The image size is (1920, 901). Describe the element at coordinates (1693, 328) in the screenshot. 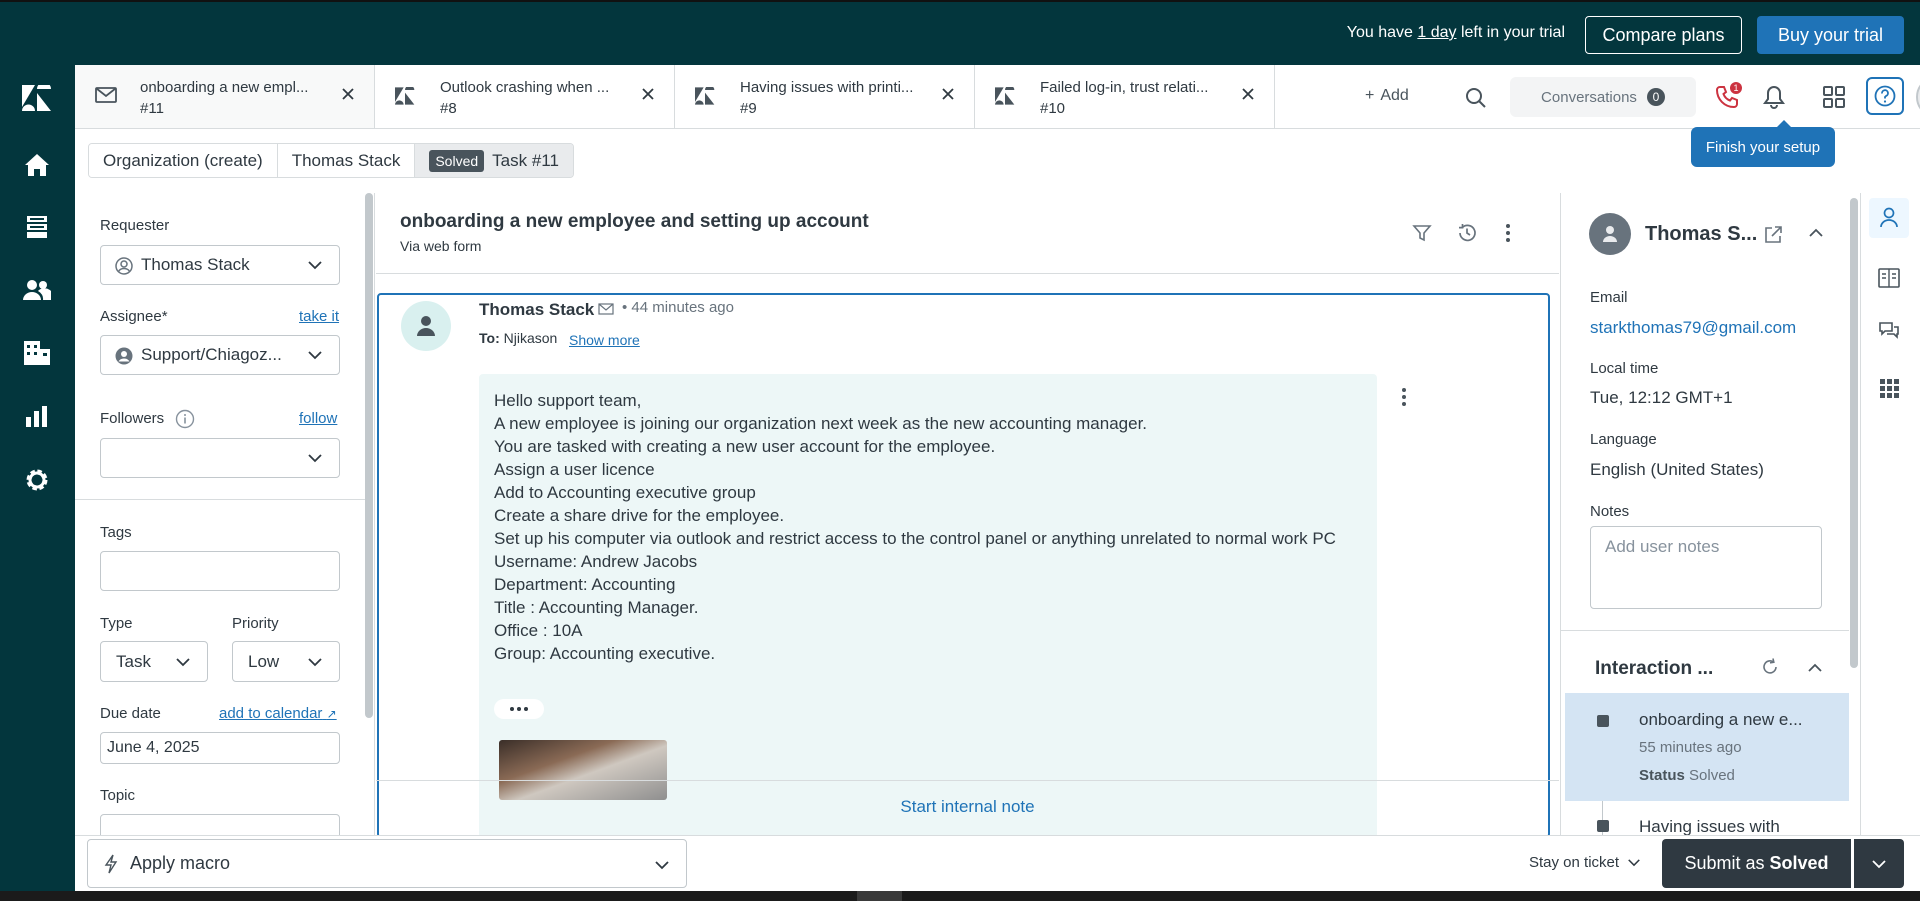

I see `email-value: starkthomas79@gmail.com` at that location.